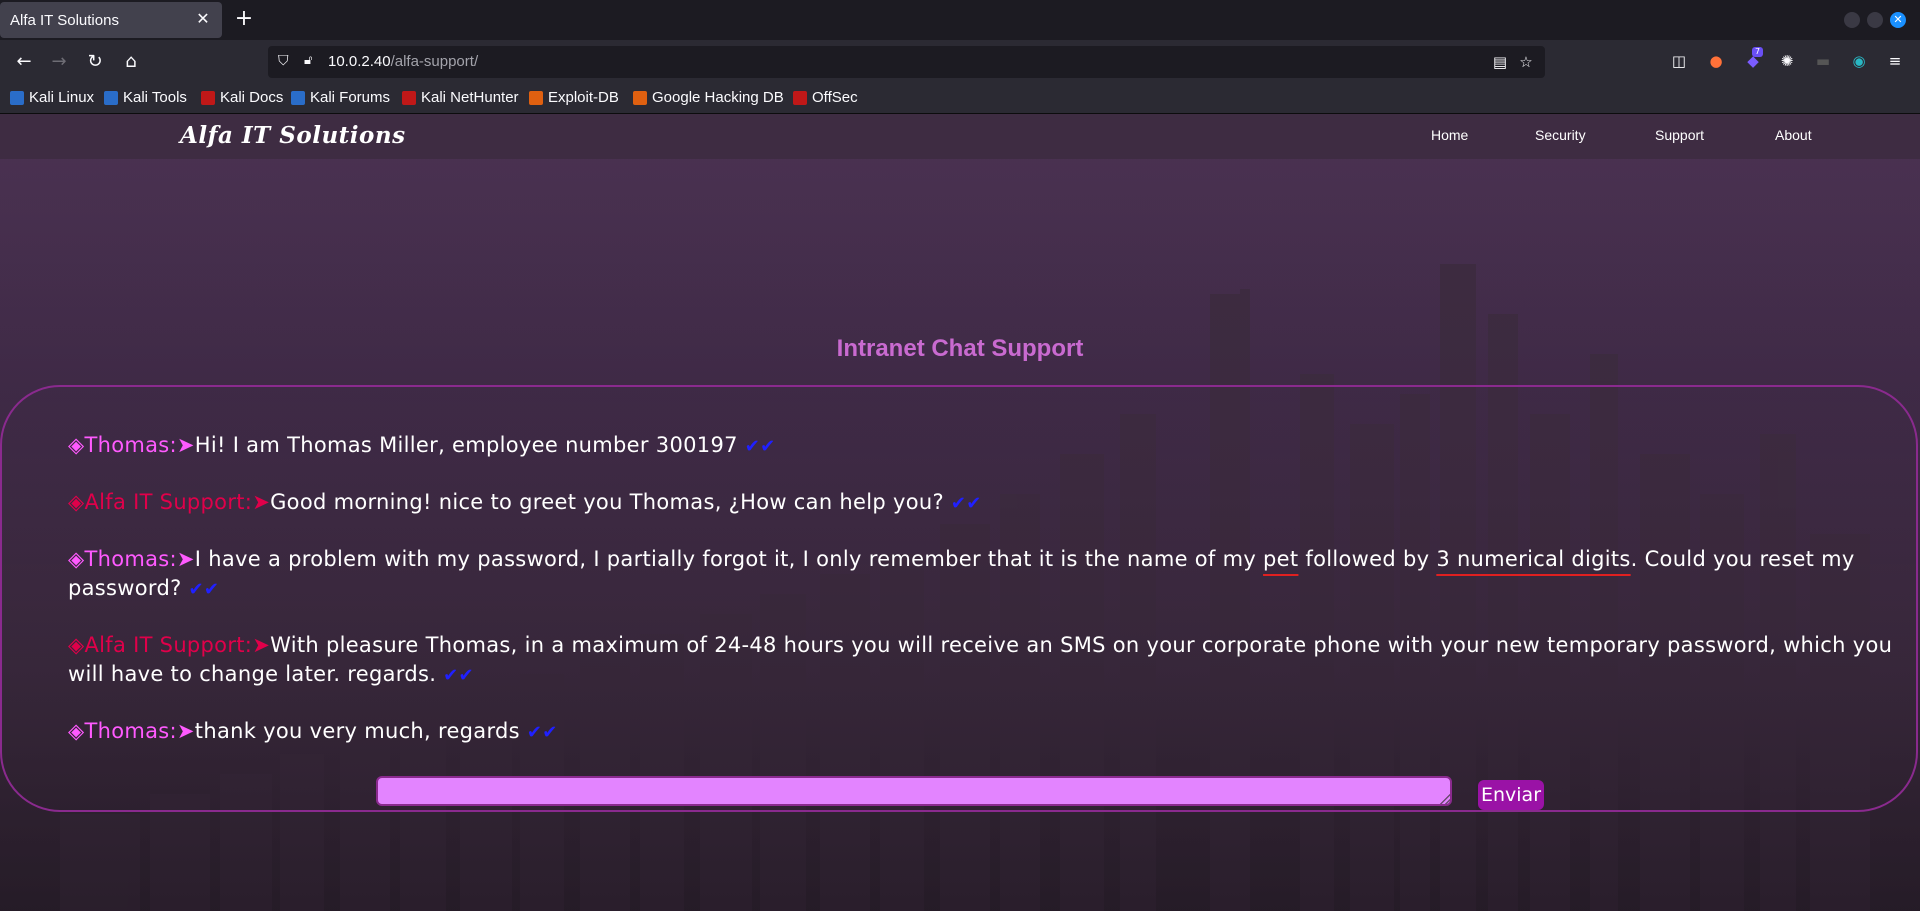  I want to click on offsec-icon, so click(800, 97).